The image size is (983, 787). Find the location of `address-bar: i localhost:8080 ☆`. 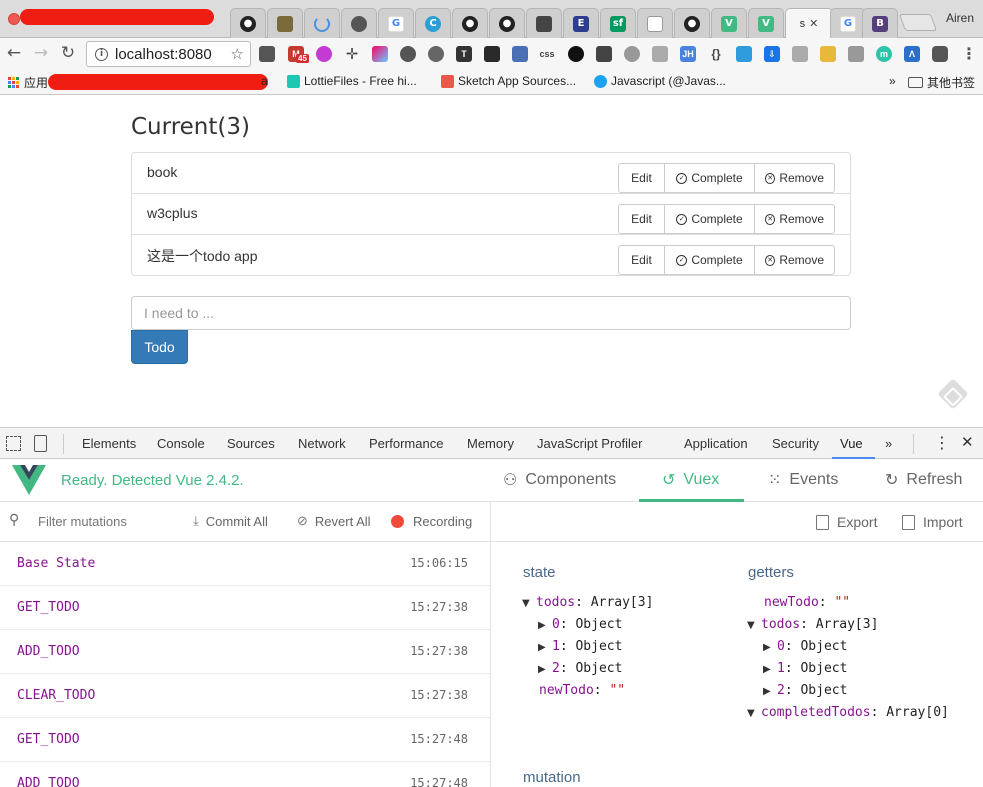

address-bar: i localhost:8080 ☆ is located at coordinates (168, 54).